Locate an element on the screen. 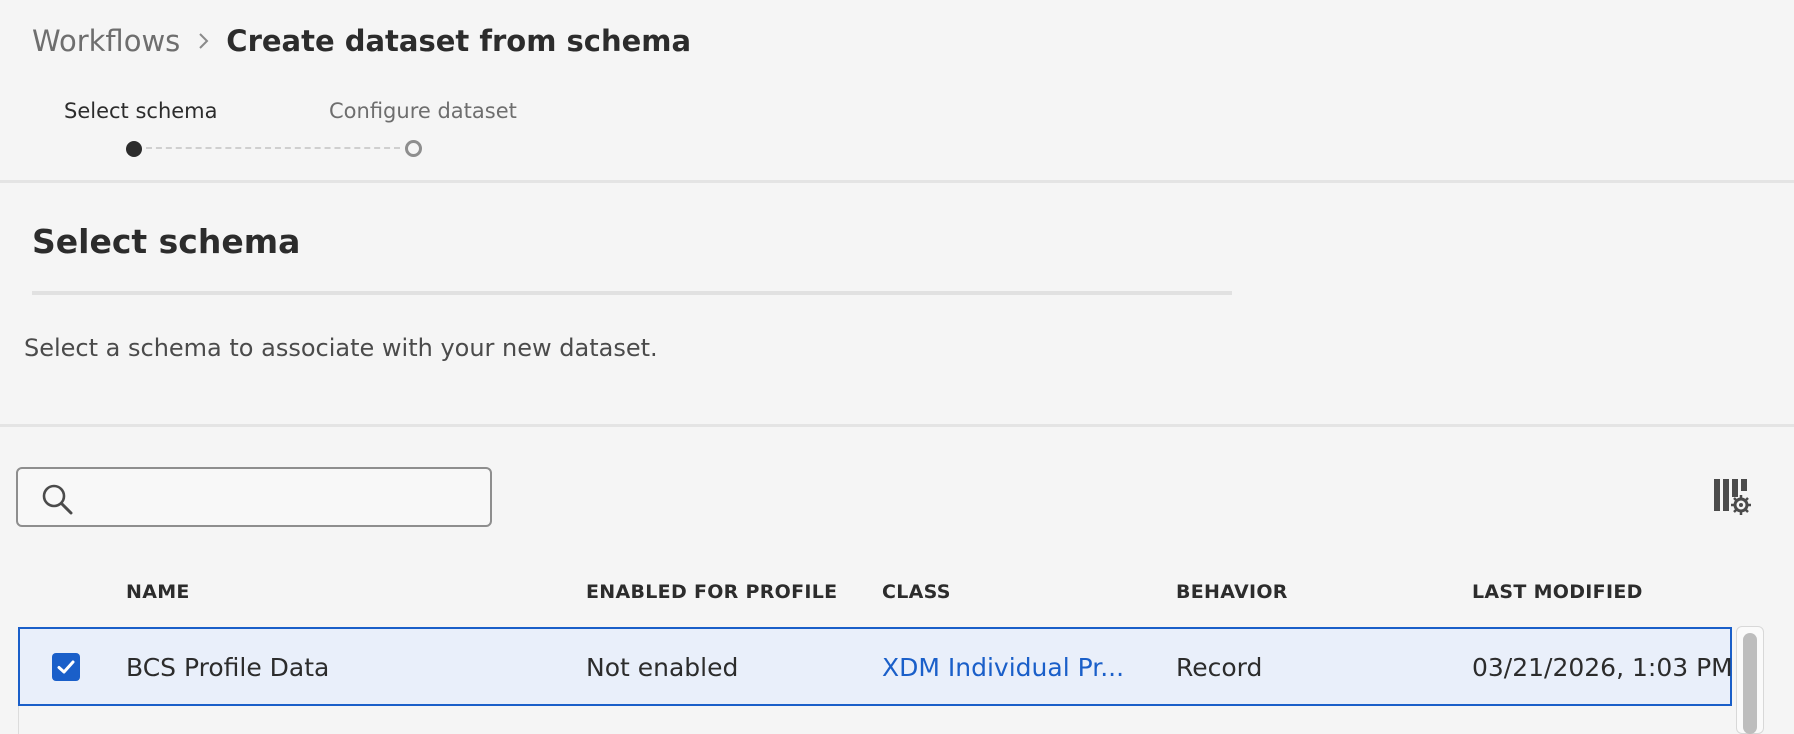 The height and width of the screenshot is (734, 1794). breadcrumb: Workflows Create dataset from schema is located at coordinates (361, 41).